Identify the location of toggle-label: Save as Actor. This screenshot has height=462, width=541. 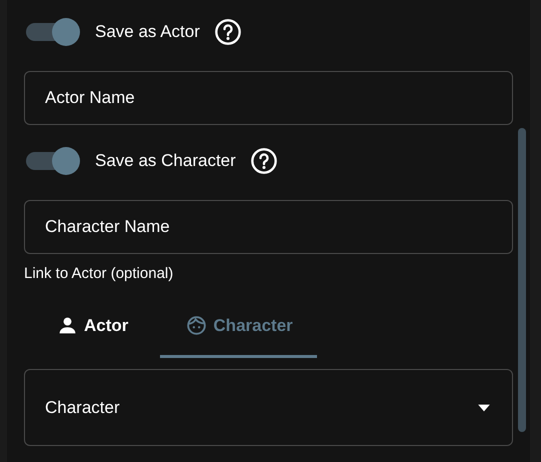
(147, 32).